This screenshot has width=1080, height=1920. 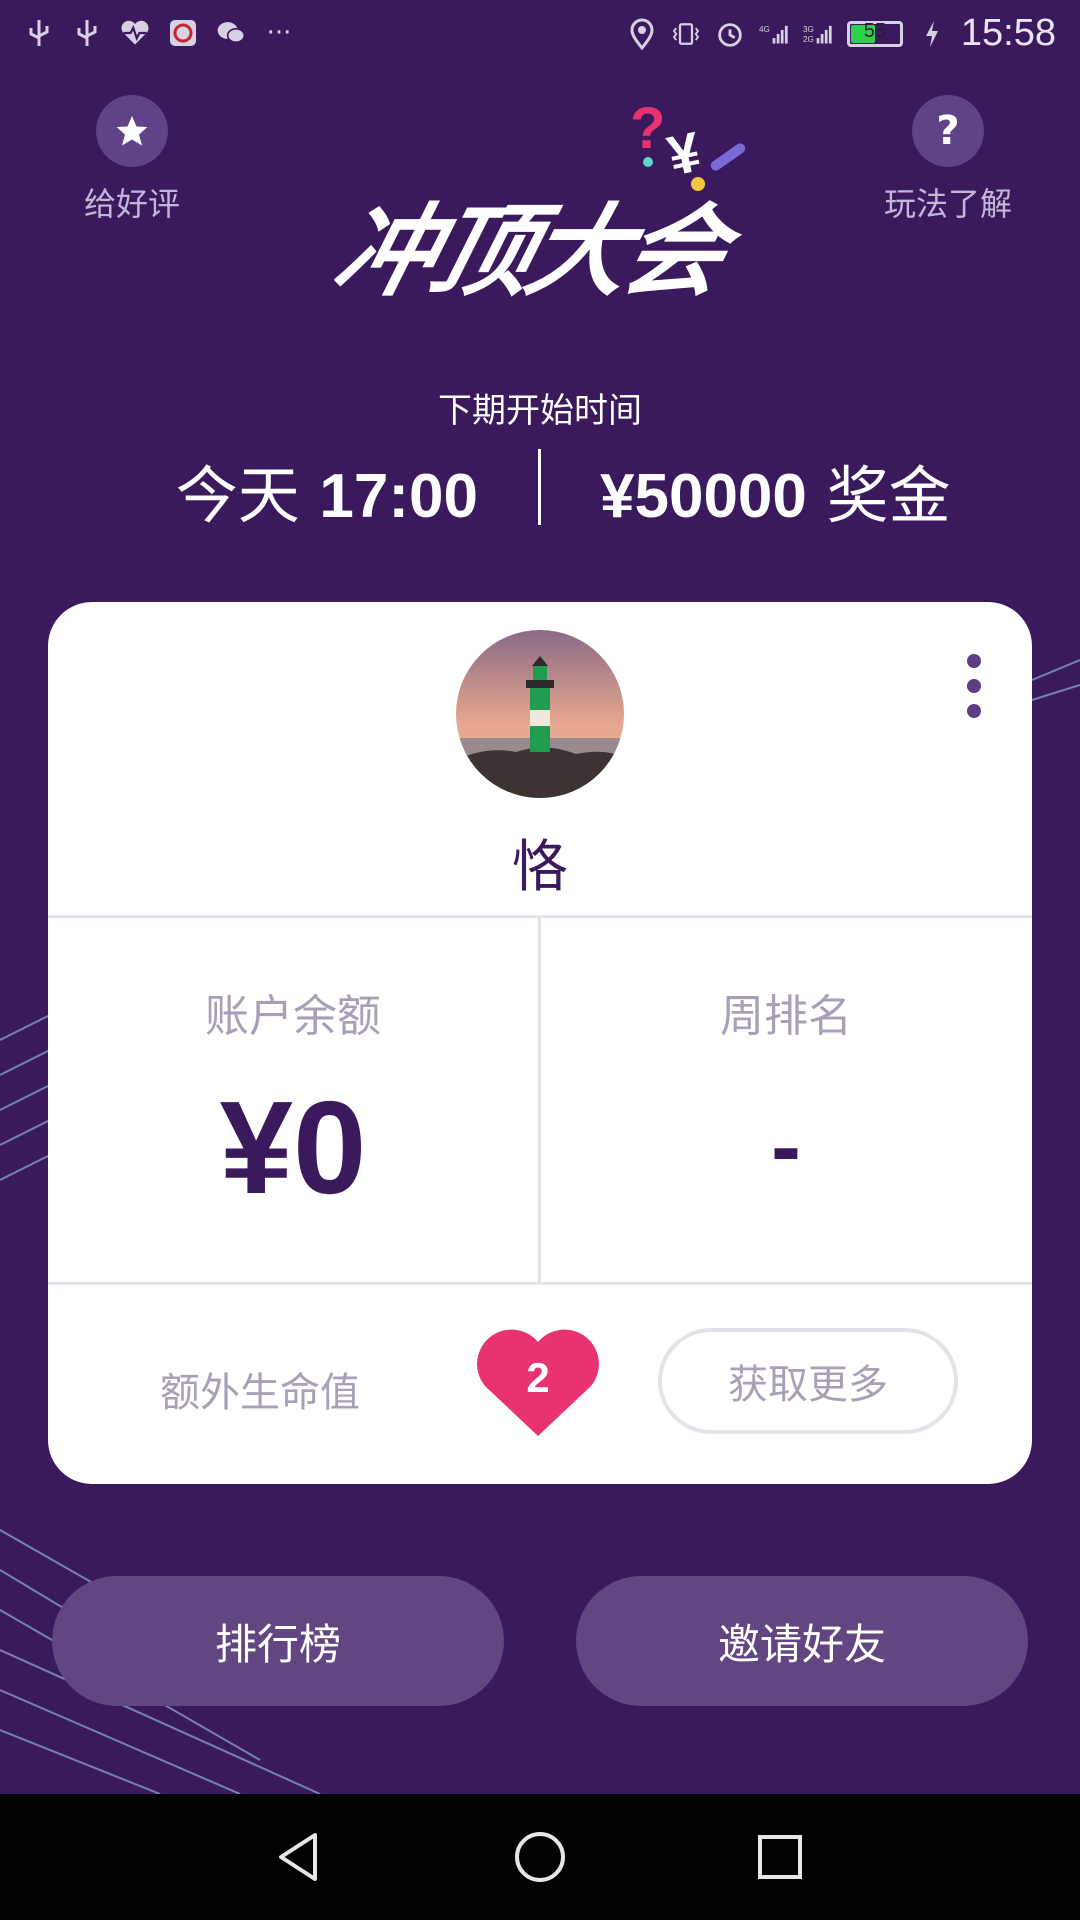 I want to click on next-round-clock: 17:00, so click(x=398, y=496).